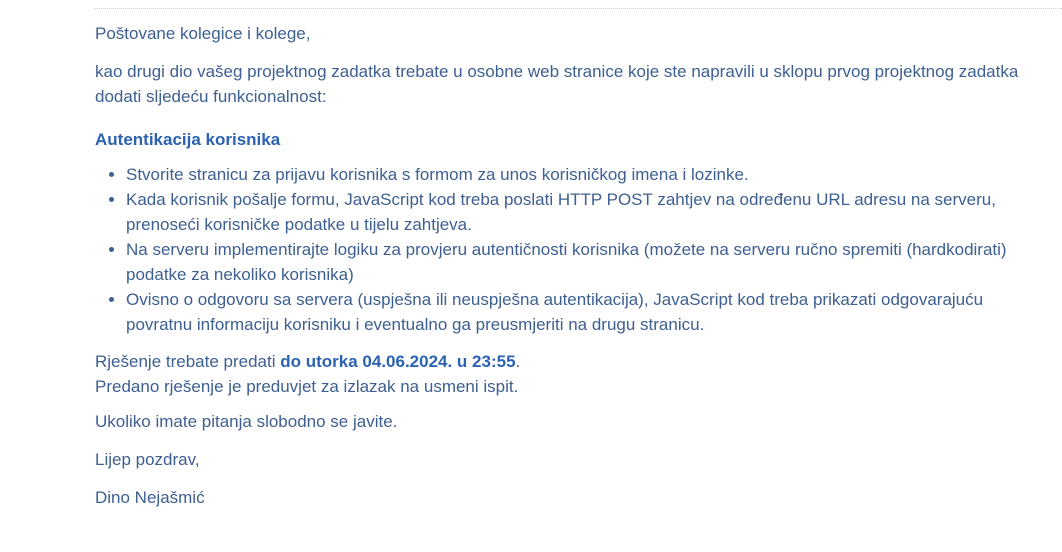 The height and width of the screenshot is (552, 1062). I want to click on closing-text: Lijep pozdrav,, so click(147, 459).